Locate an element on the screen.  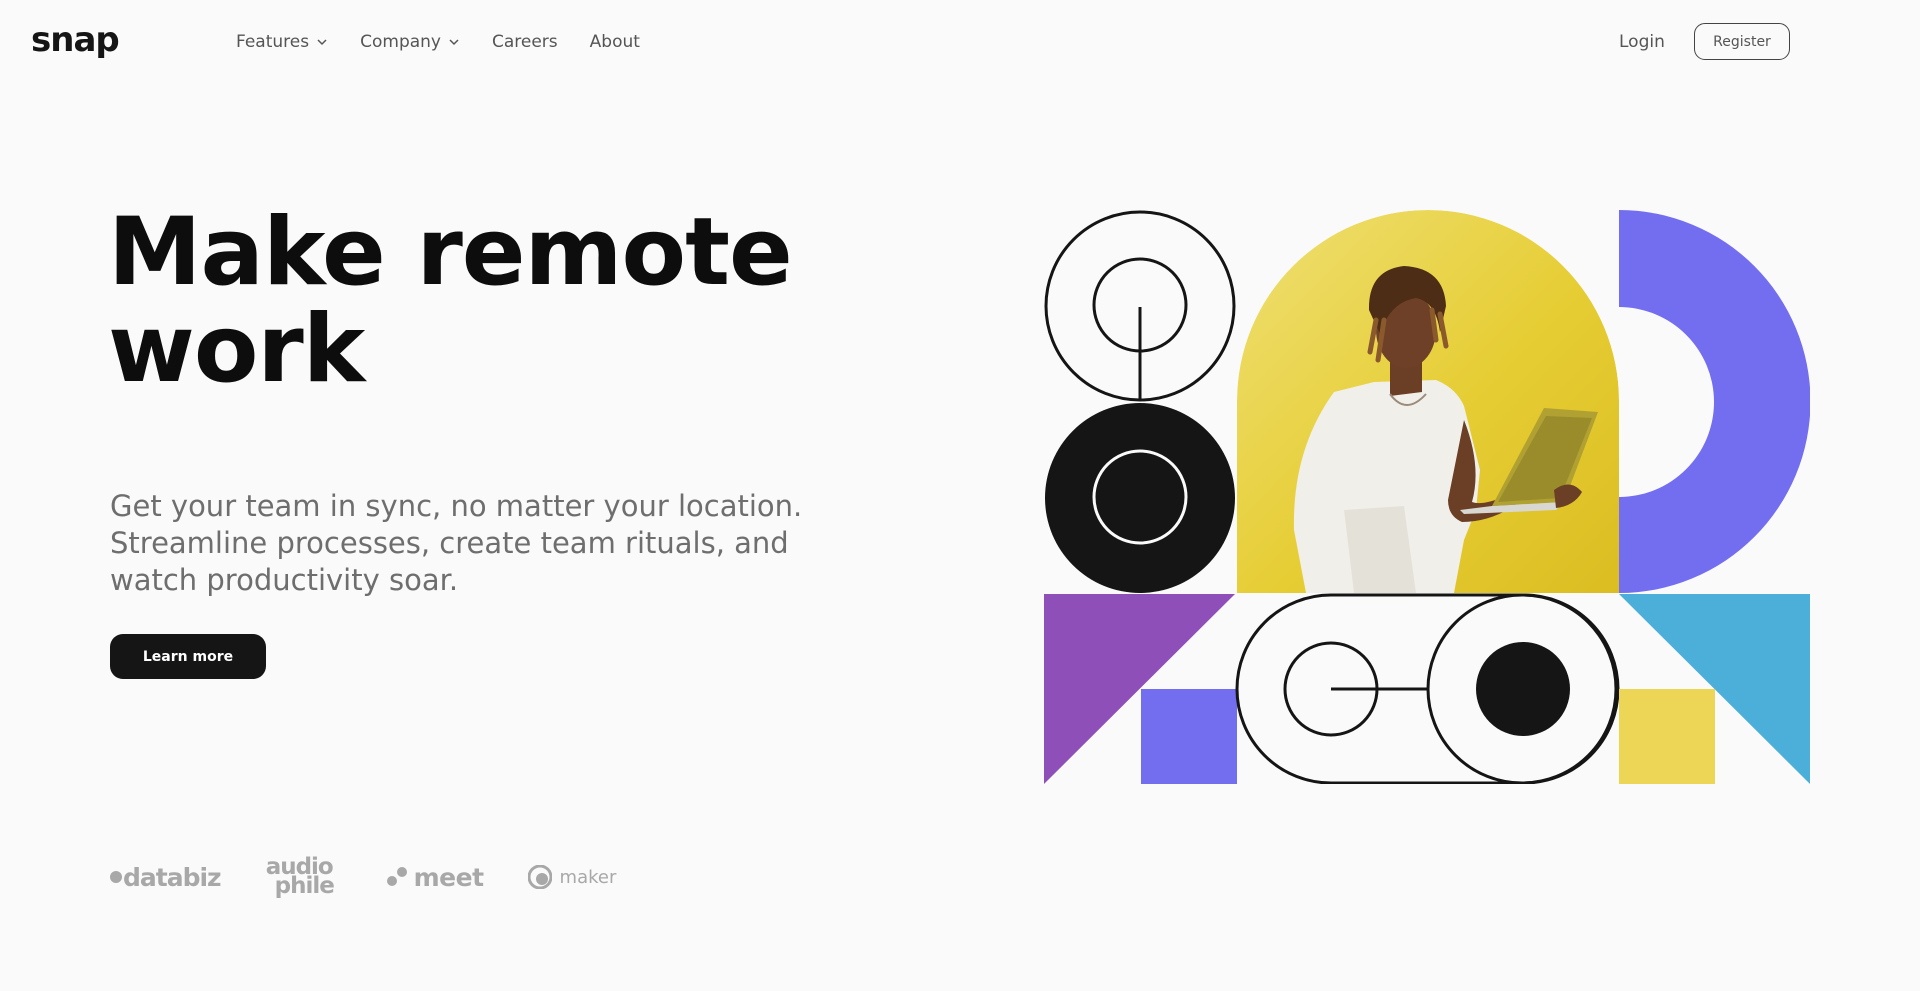
client-name: databiz is located at coordinates (172, 877).